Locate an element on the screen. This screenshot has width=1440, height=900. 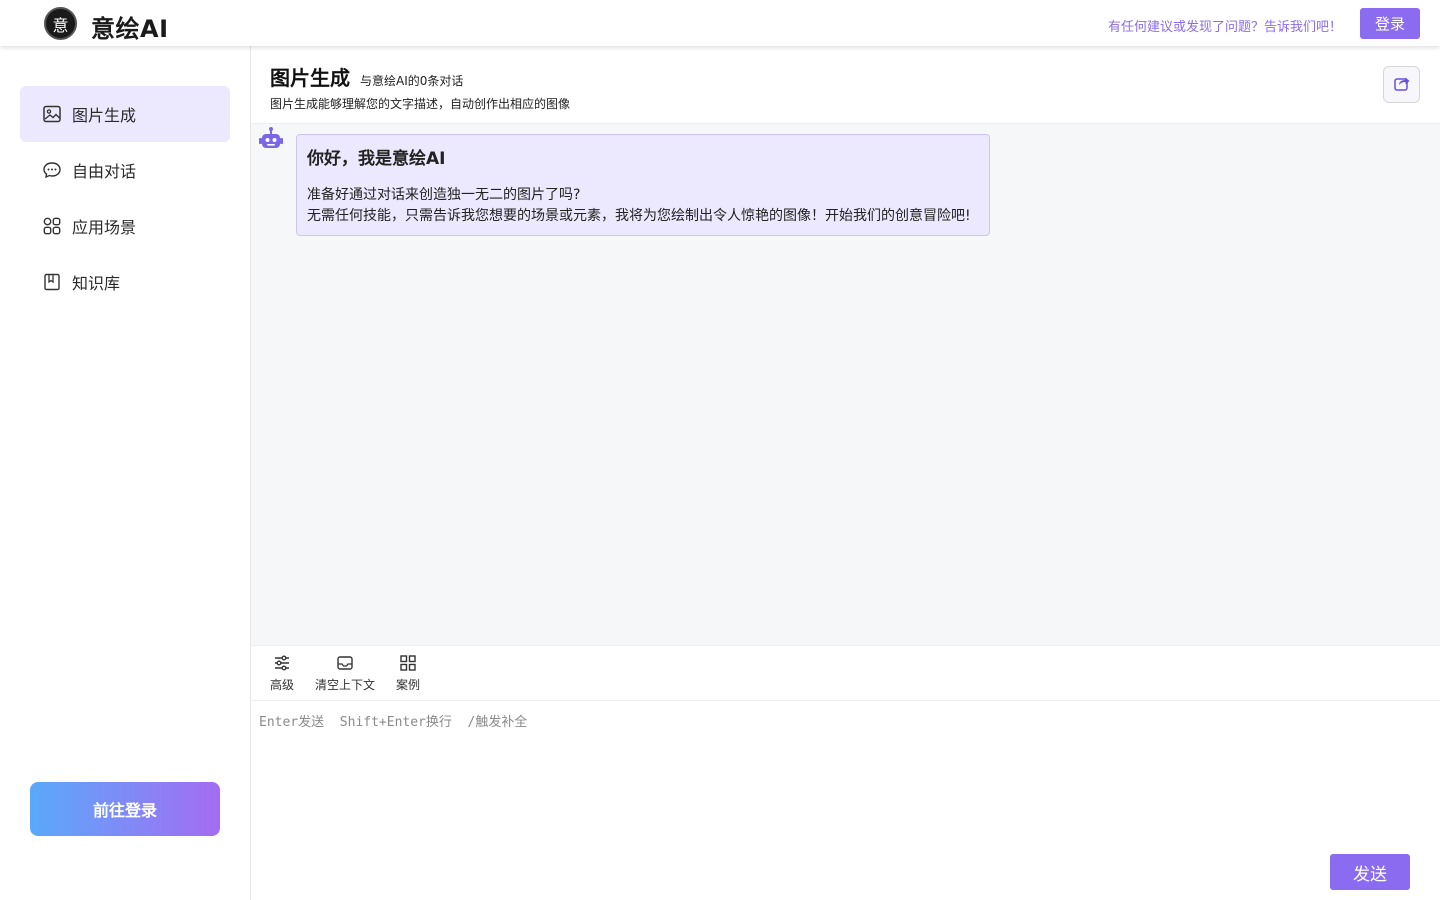
sidebar-item-image-generation: 图片生成 is located at coordinates (125, 114).